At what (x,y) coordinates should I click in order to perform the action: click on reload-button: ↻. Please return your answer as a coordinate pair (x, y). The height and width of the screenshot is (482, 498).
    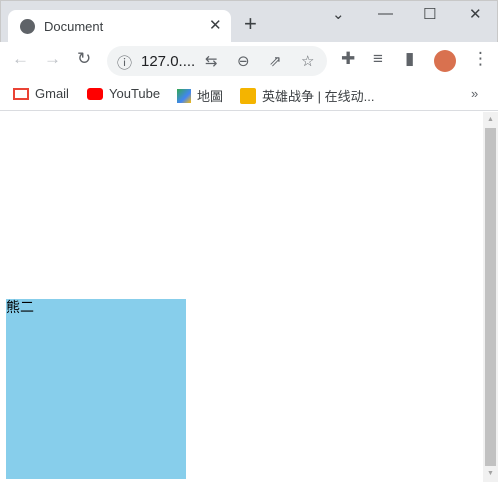
    Looking at the image, I should click on (84, 58).